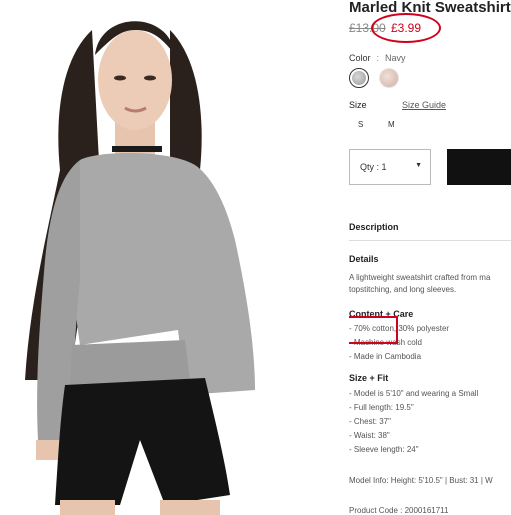  What do you see at coordinates (395, 58) in the screenshot?
I see `selected-color-name: Navy` at bounding box center [395, 58].